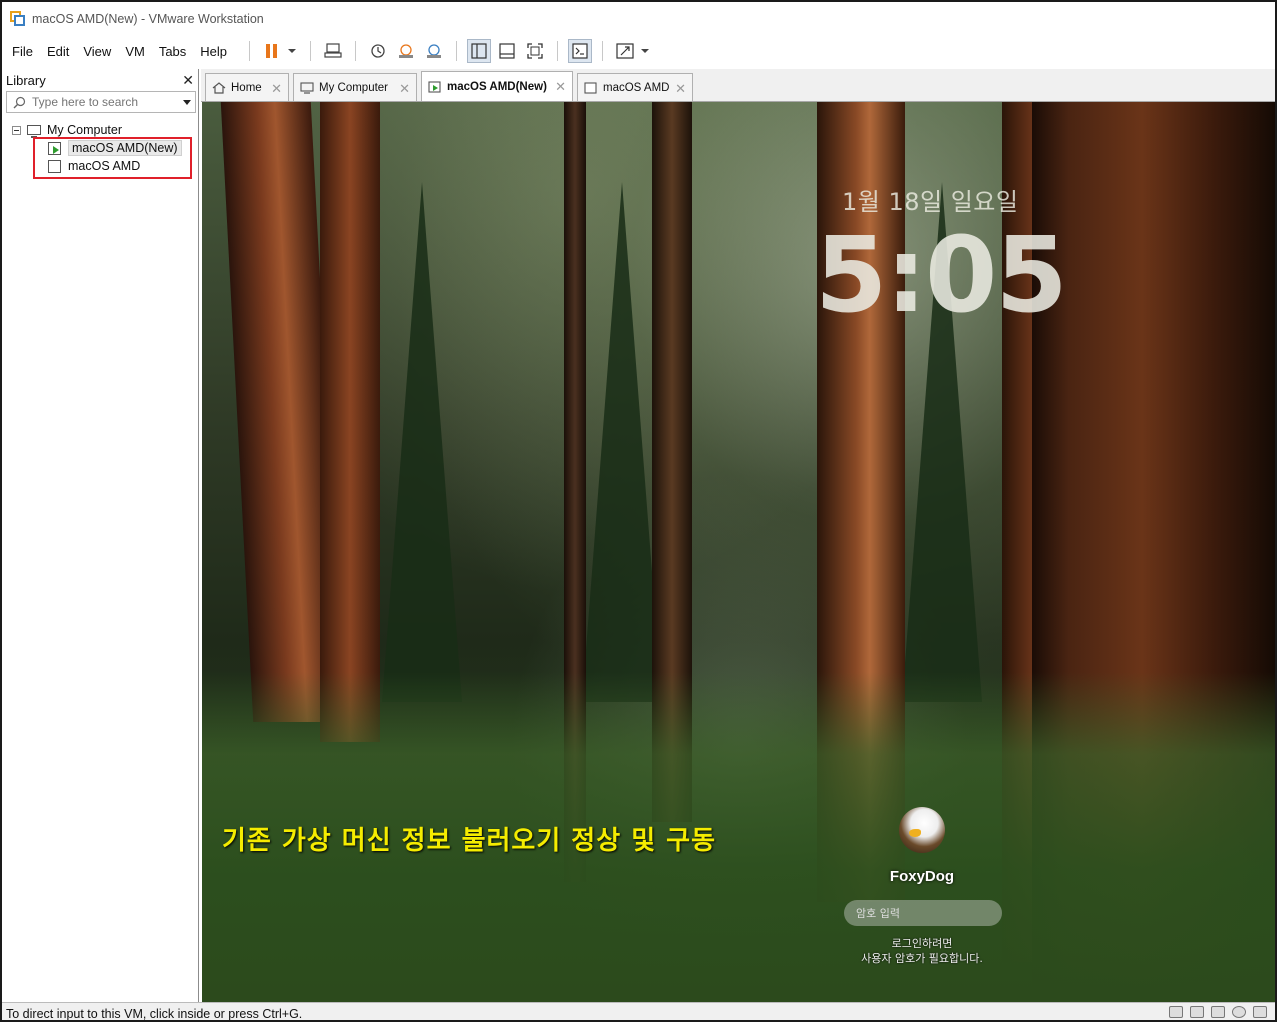  I want to click on thumbnail-bar-icon, so click(507, 51).